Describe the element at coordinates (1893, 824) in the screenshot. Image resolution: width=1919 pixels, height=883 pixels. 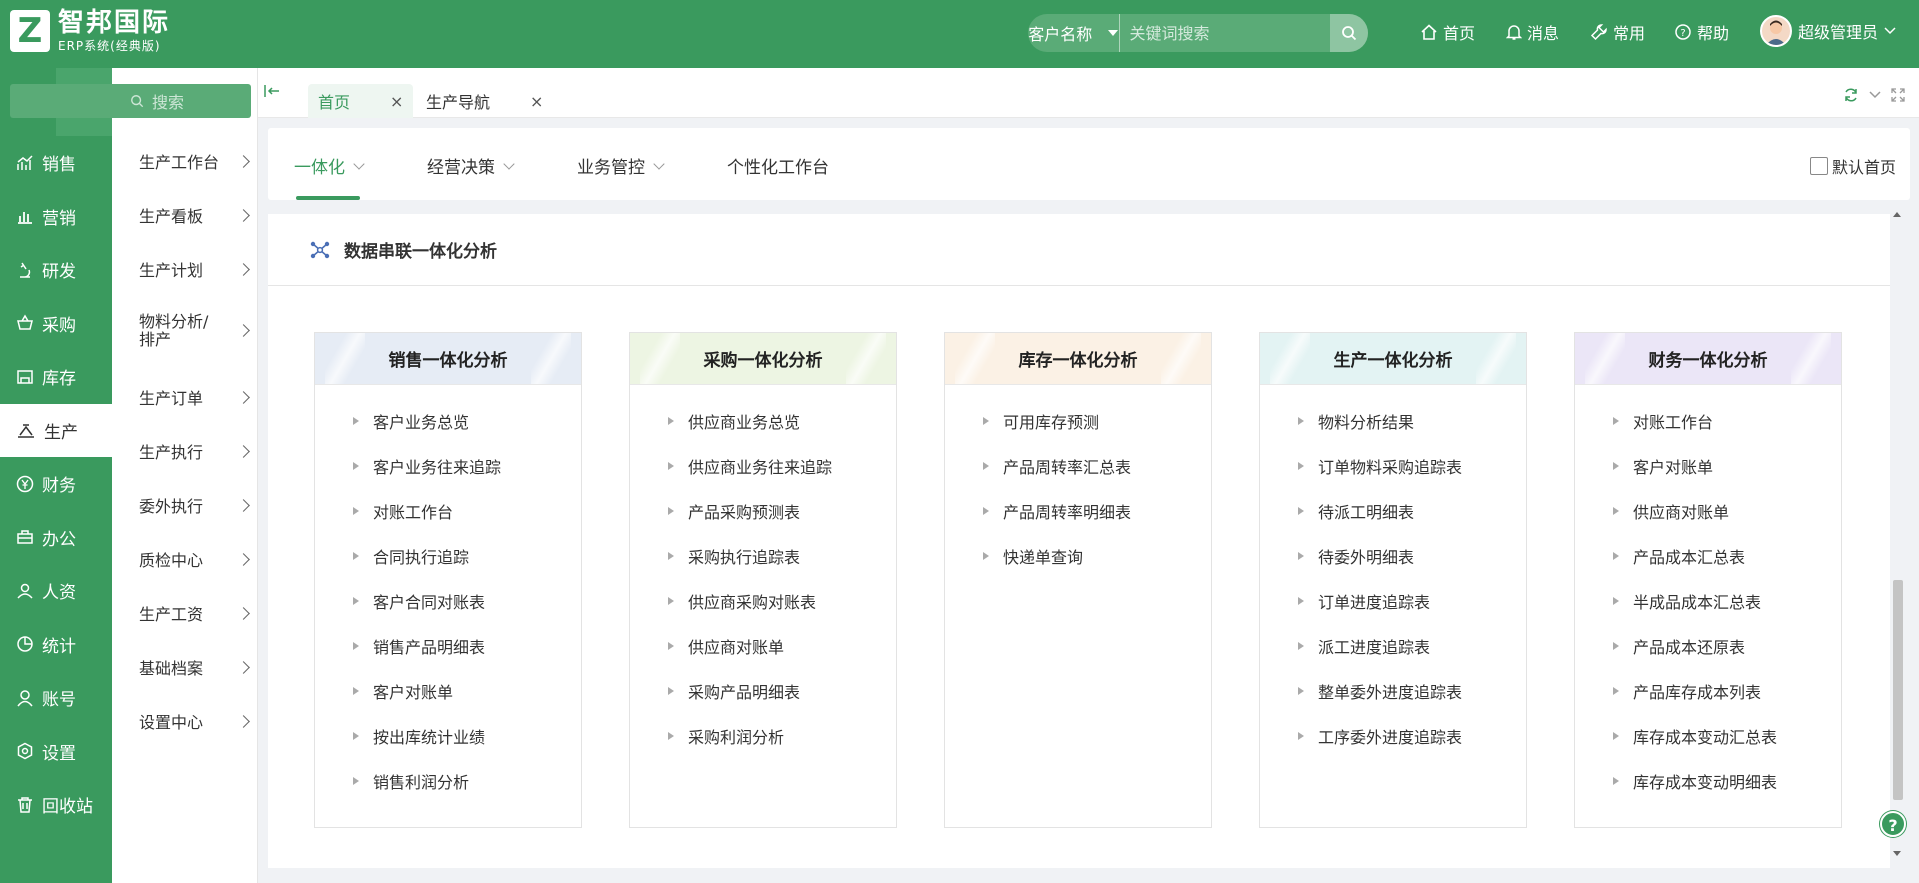
I see `help-button: ?` at that location.